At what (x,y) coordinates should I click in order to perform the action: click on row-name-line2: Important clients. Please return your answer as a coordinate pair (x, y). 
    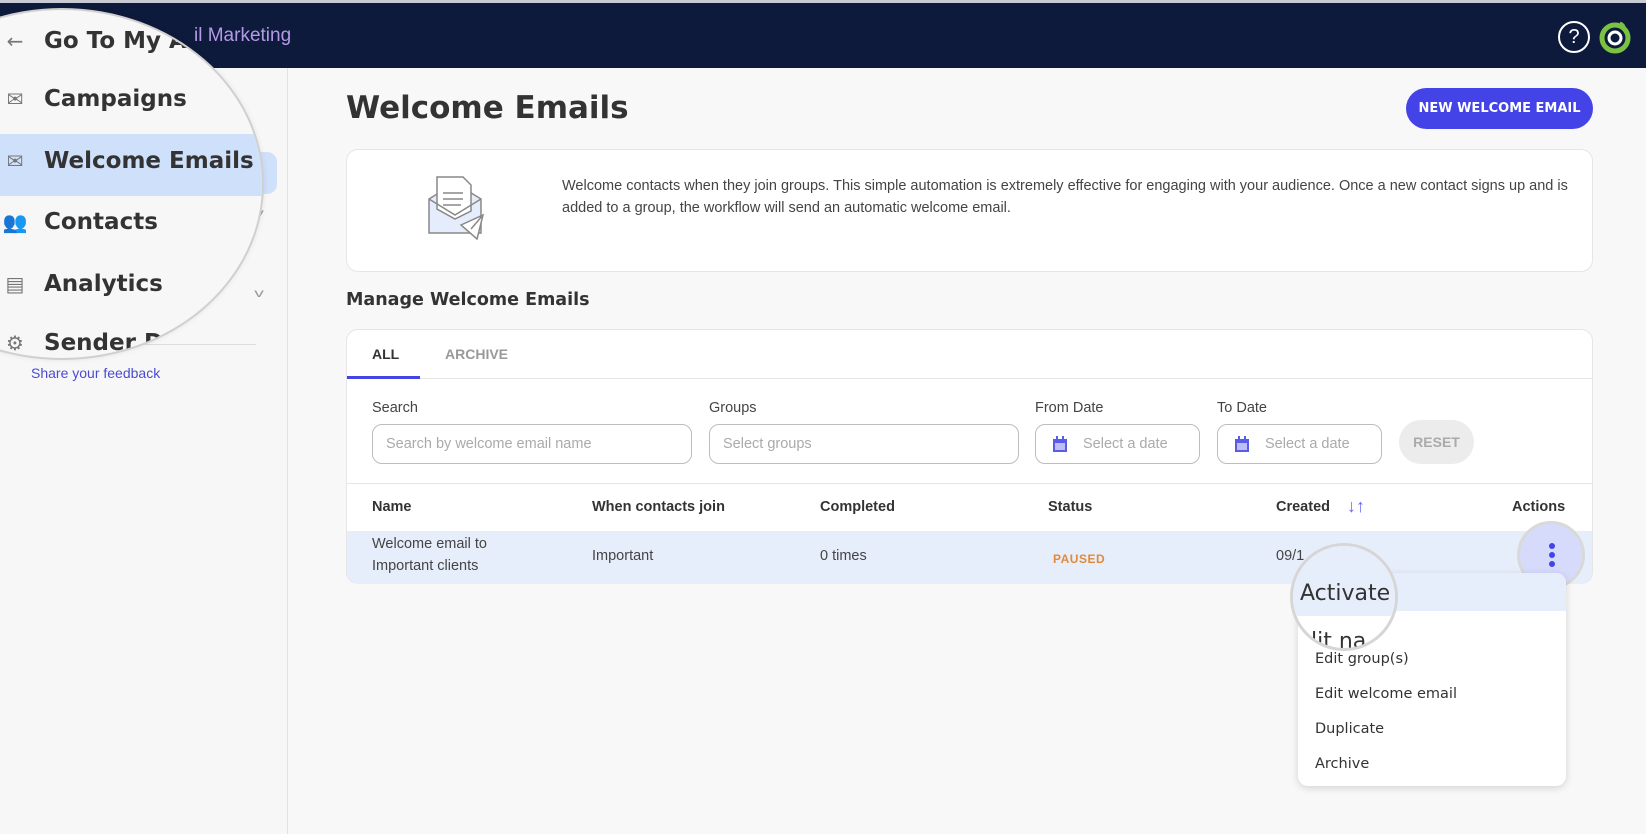
    Looking at the image, I should click on (425, 566).